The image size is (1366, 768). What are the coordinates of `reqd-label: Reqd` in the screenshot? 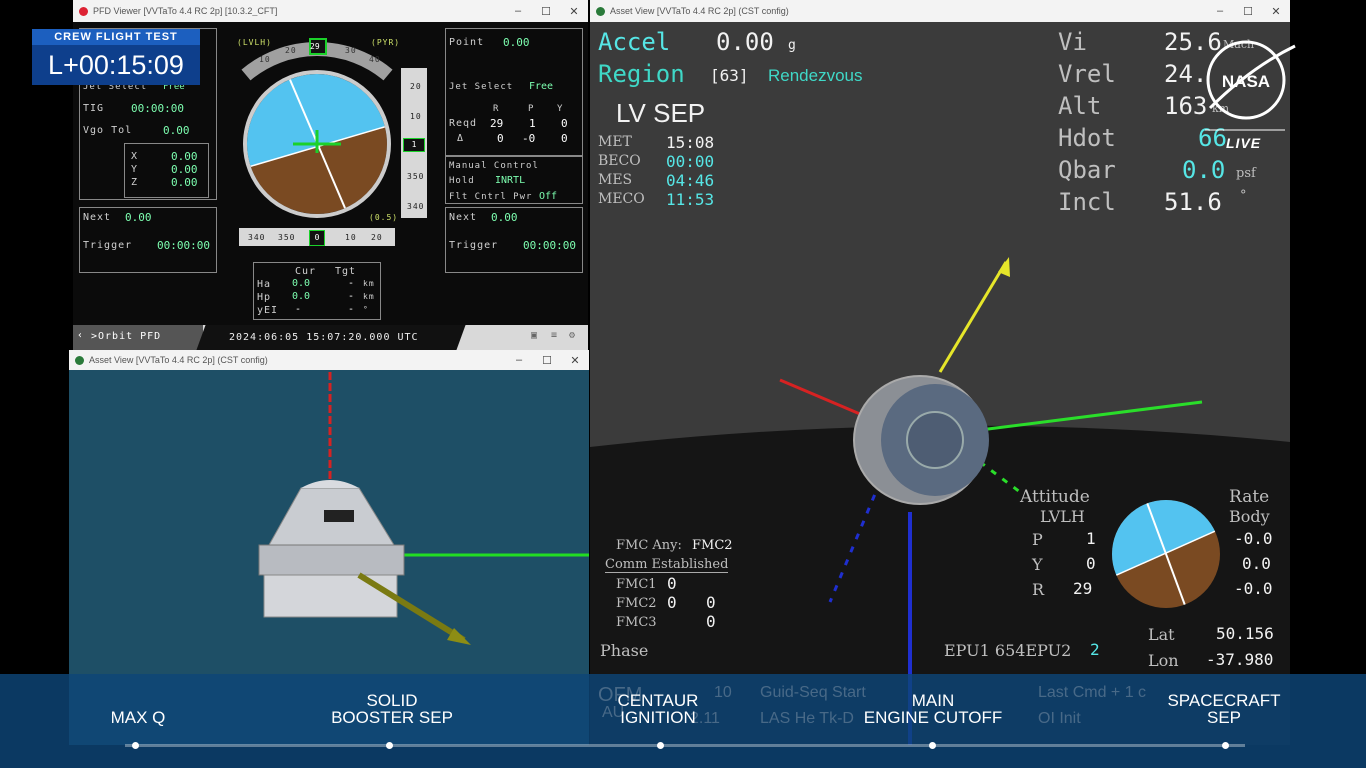 It's located at (463, 123).